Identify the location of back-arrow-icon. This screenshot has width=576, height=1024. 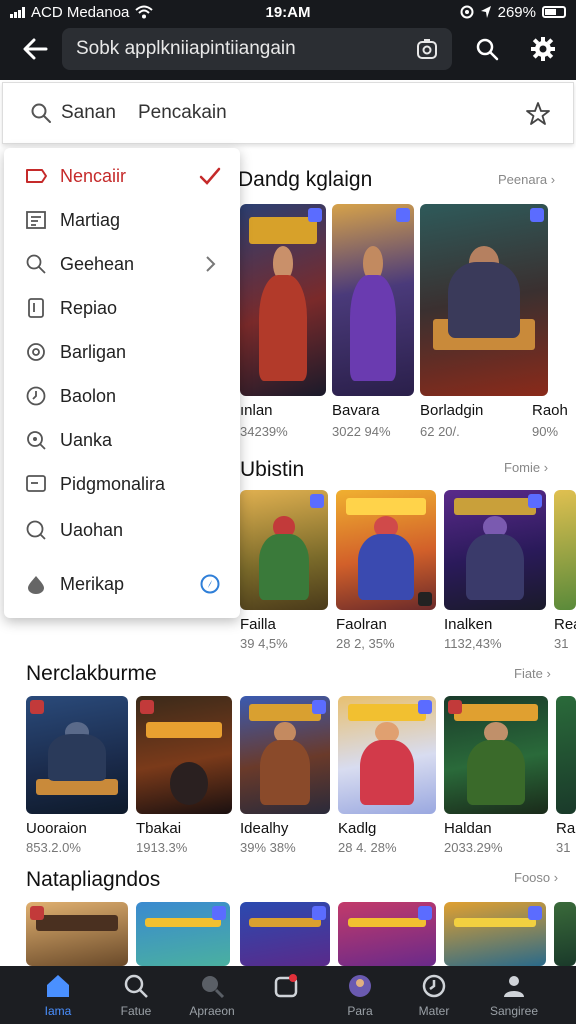
(35, 49).